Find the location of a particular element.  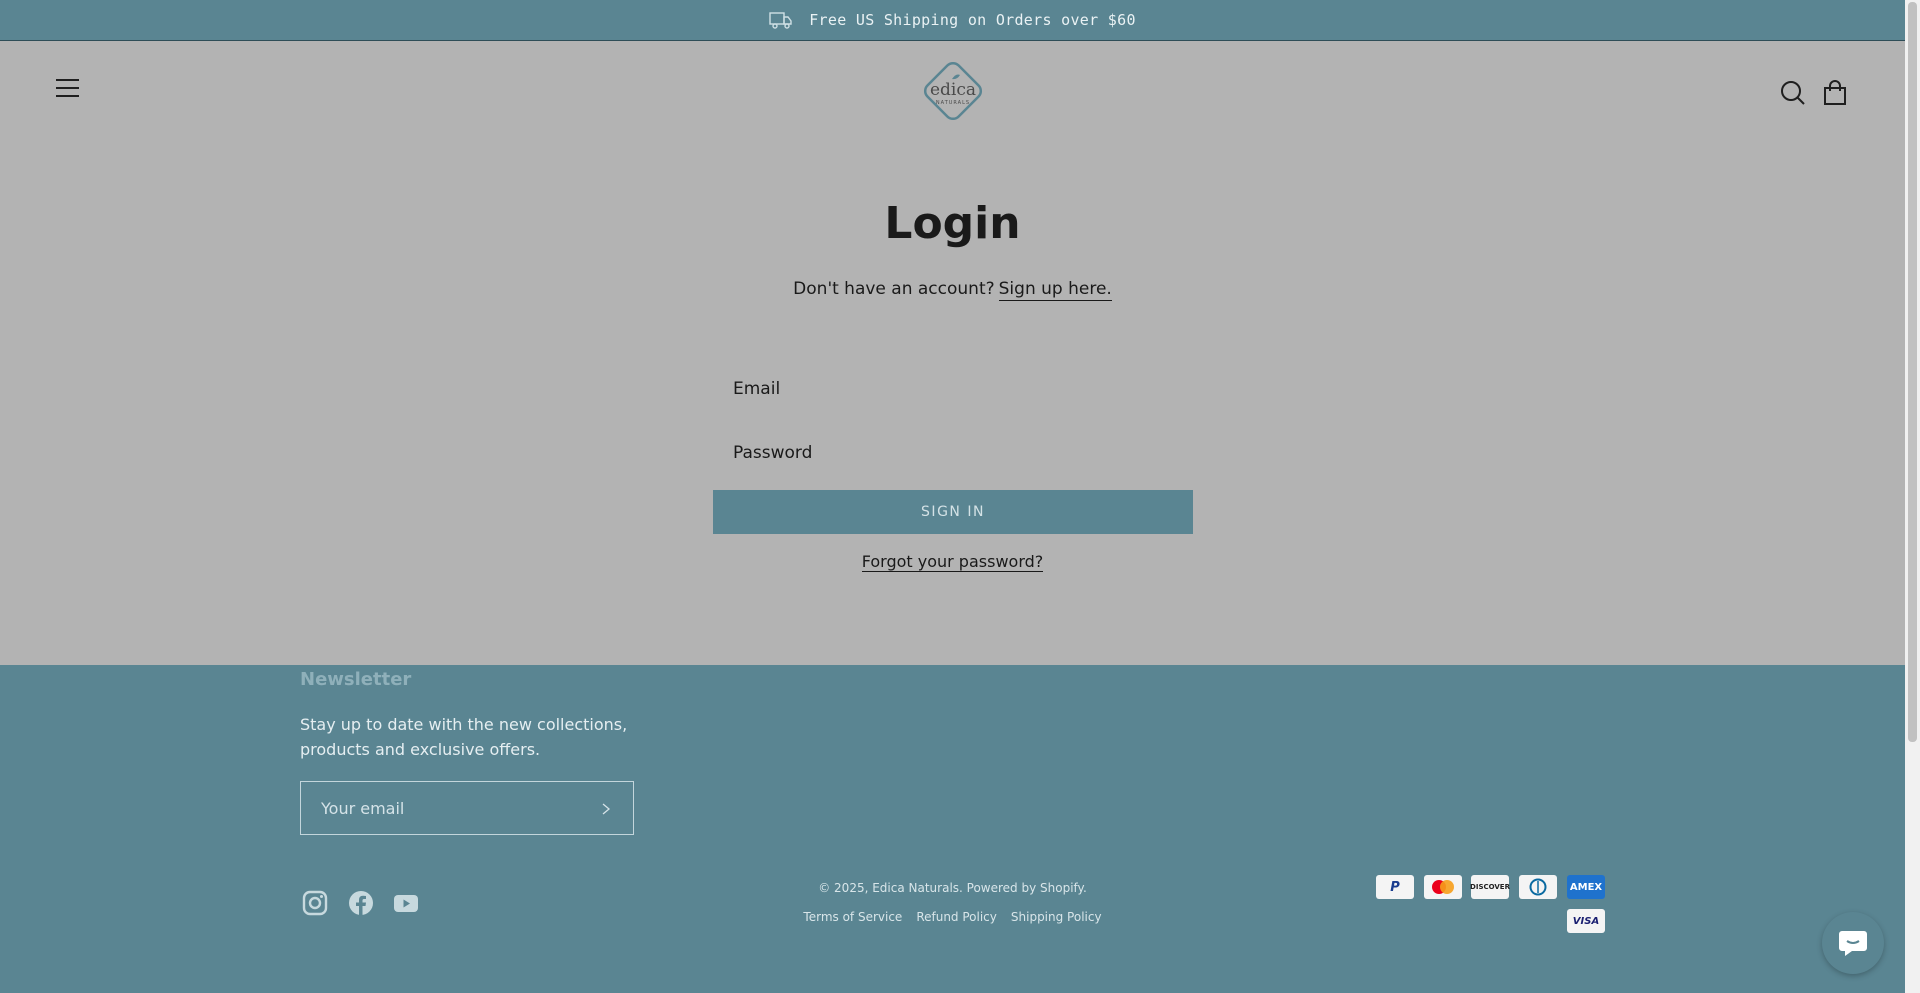

forgot-password-link: Forgot your password? is located at coordinates (952, 562).